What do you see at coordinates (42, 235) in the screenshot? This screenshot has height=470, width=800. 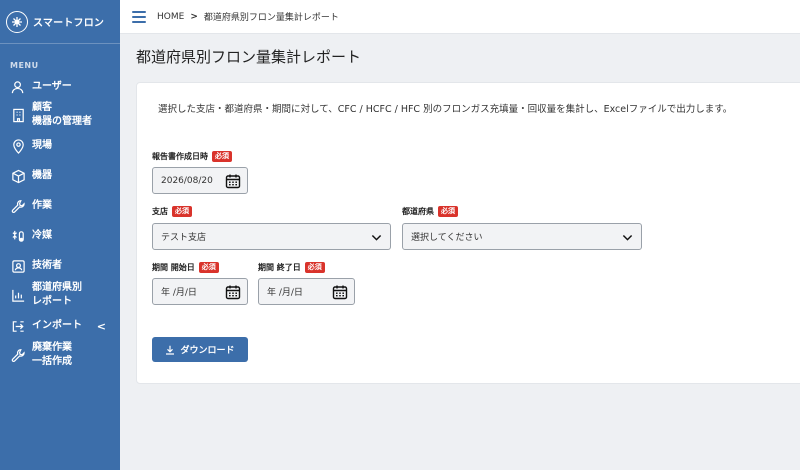 I see `sidebar-item-label: 冷媒` at bounding box center [42, 235].